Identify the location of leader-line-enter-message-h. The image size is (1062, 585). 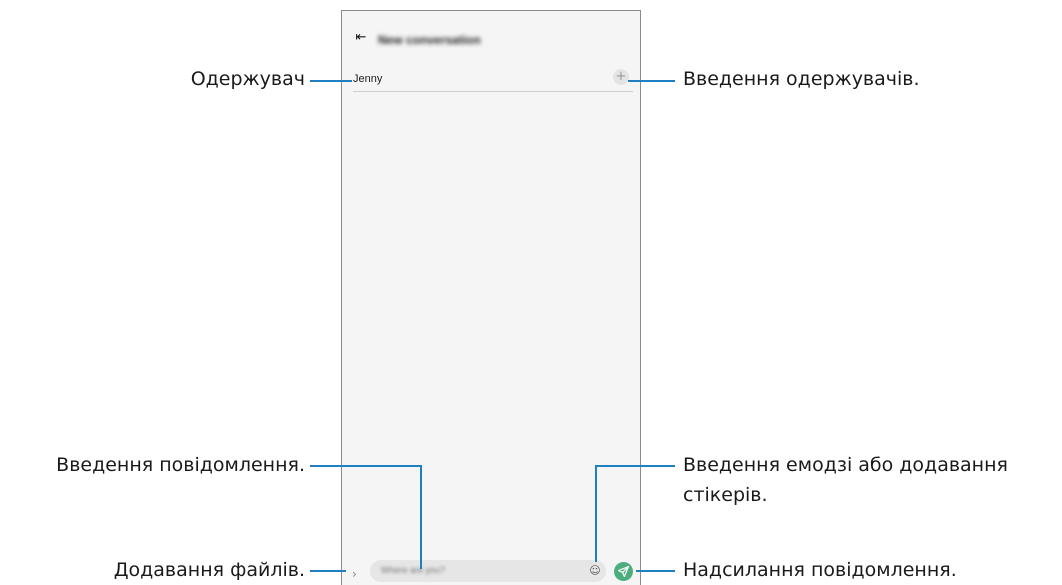
(366, 466).